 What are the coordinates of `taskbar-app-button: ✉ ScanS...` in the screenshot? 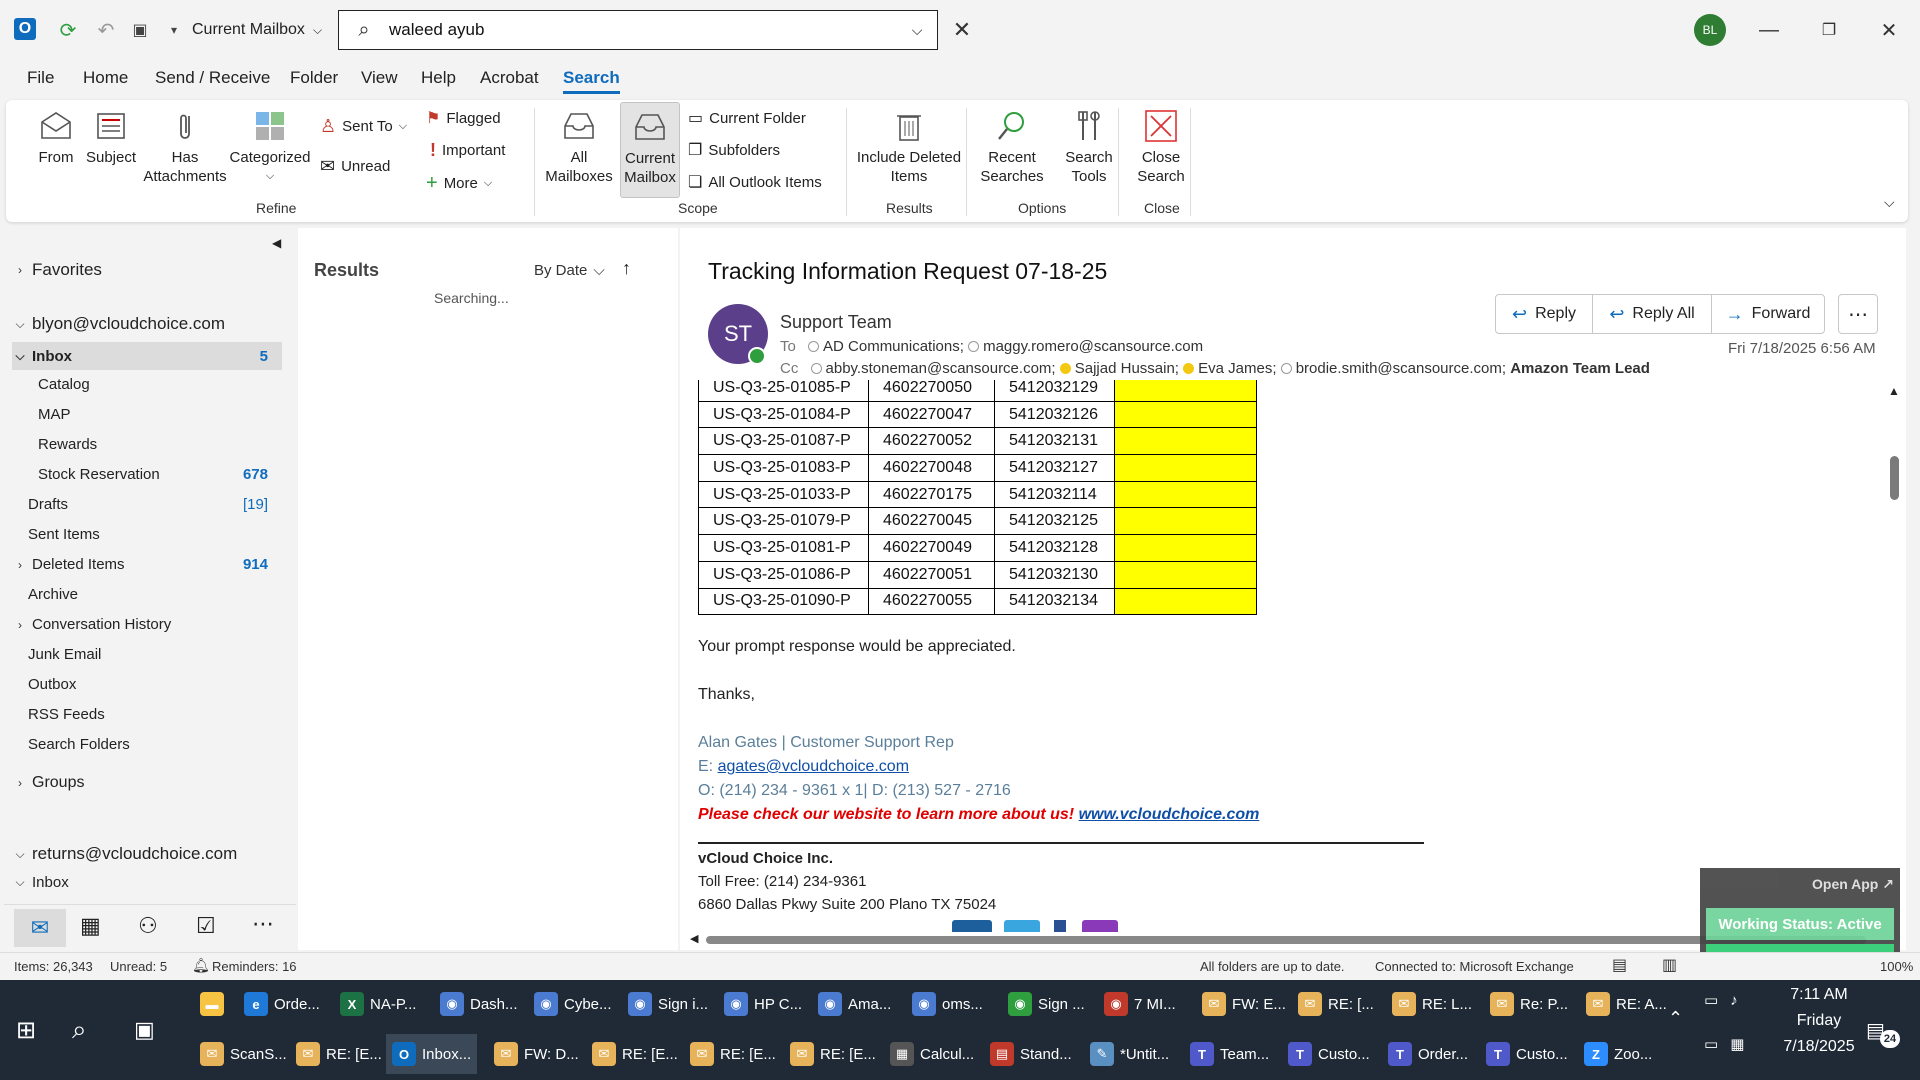 It's located at (243, 1054).